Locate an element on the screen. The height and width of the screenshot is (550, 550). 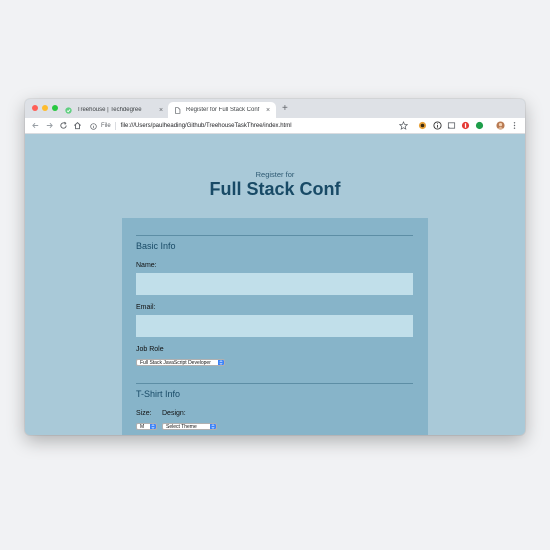
job-role-label: Job Role is located at coordinates (150, 349).